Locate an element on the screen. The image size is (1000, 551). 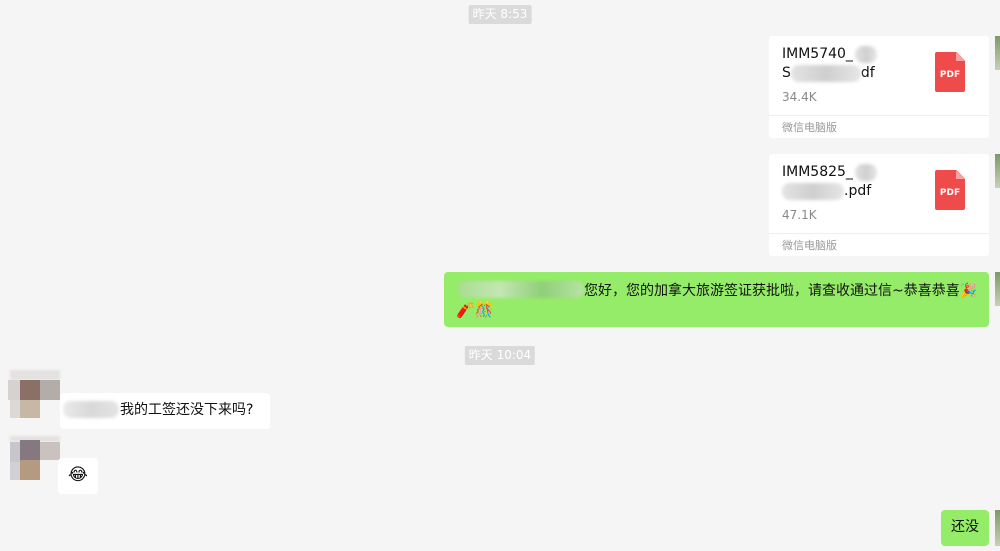
approval-message-line2: 🧨🎊 is located at coordinates (474, 310).